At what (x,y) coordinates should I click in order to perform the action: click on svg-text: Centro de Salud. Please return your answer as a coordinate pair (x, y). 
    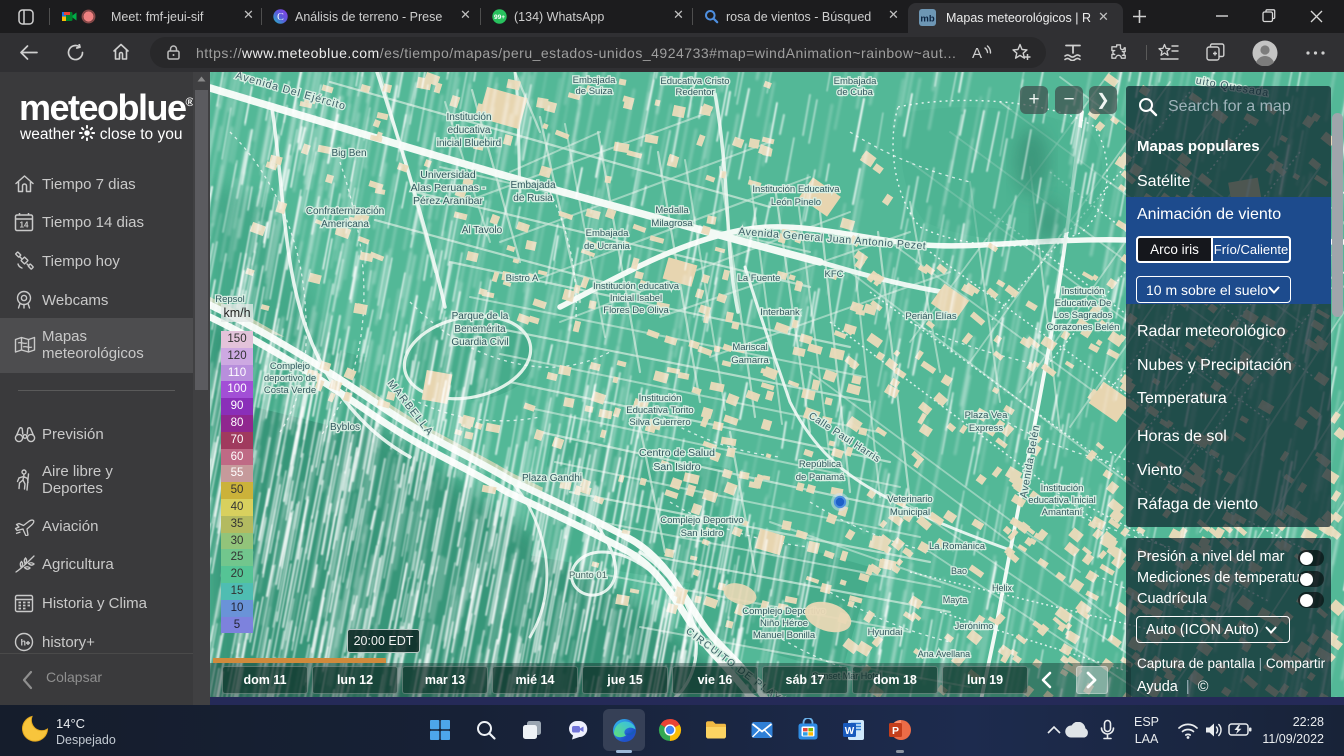
    Looking at the image, I should click on (677, 453).